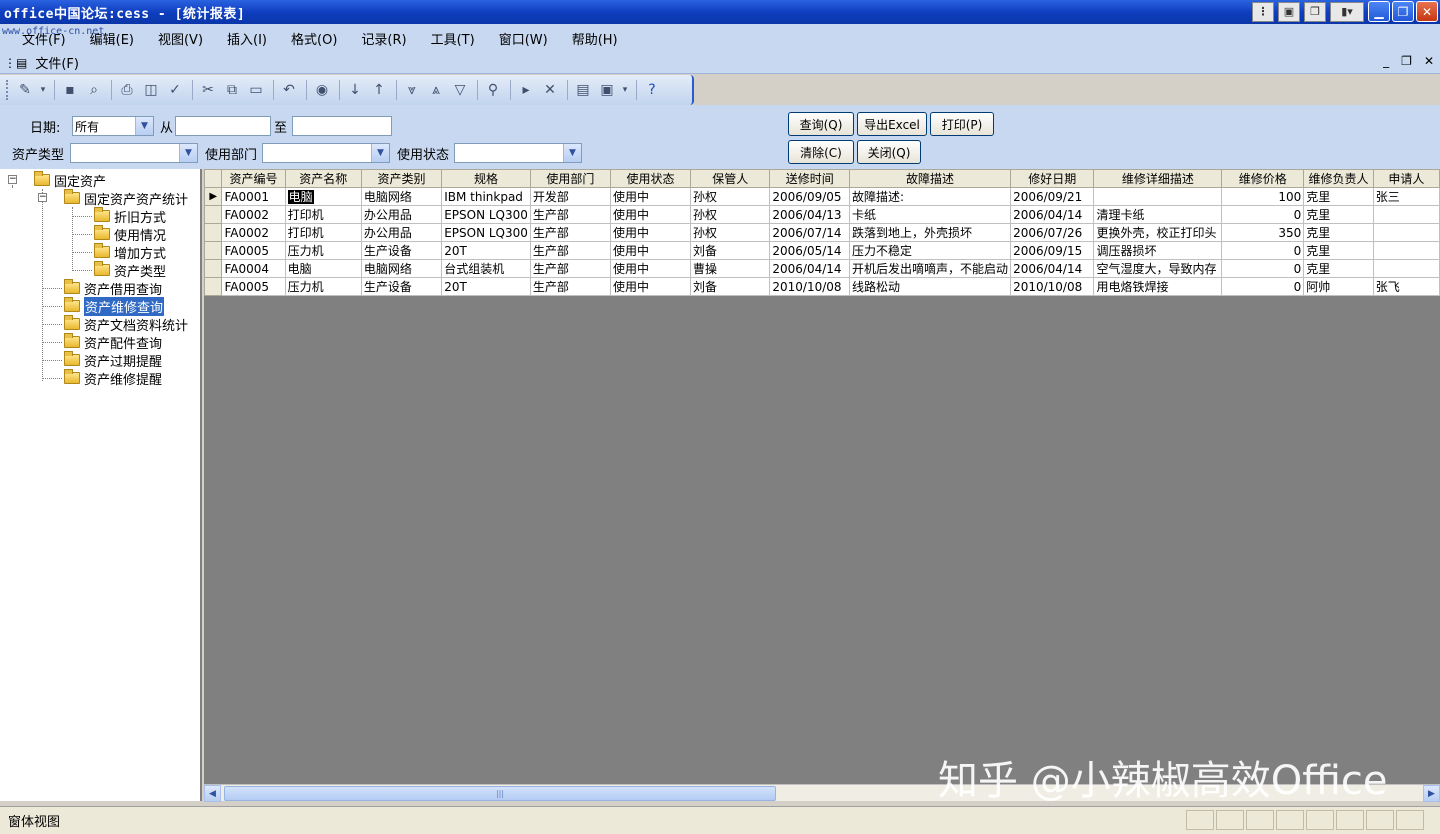 The height and width of the screenshot is (834, 1440). What do you see at coordinates (526, 90) in the screenshot?
I see `new-record-icon: ▸` at bounding box center [526, 90].